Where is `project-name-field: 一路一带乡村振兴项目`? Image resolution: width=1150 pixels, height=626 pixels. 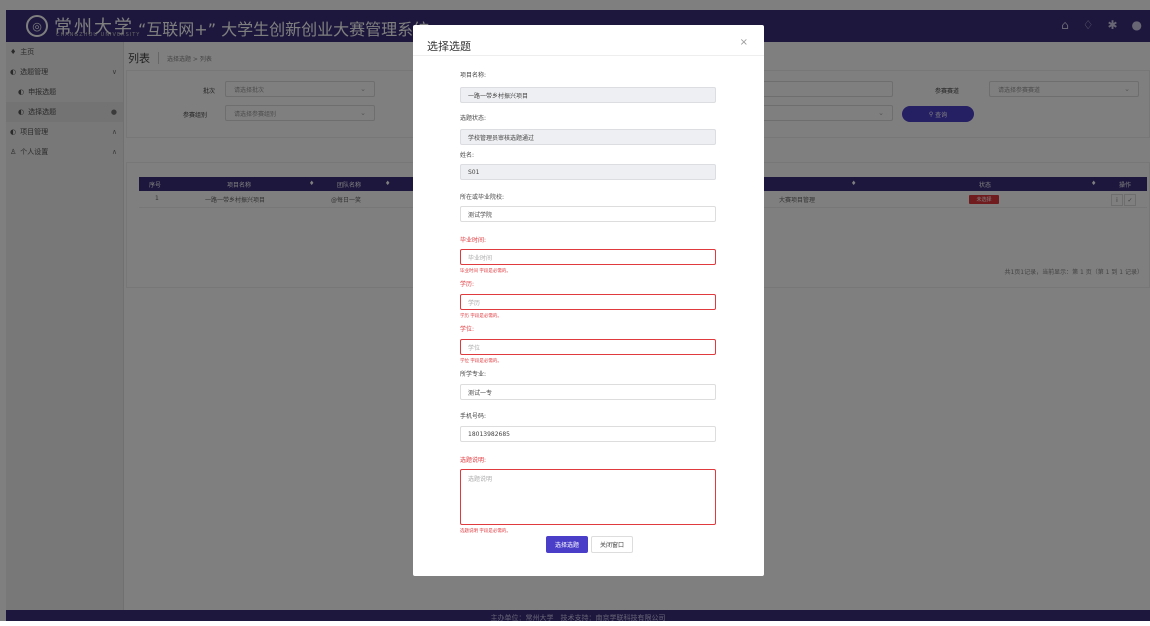 project-name-field: 一路一带乡村振兴项目 is located at coordinates (588, 95).